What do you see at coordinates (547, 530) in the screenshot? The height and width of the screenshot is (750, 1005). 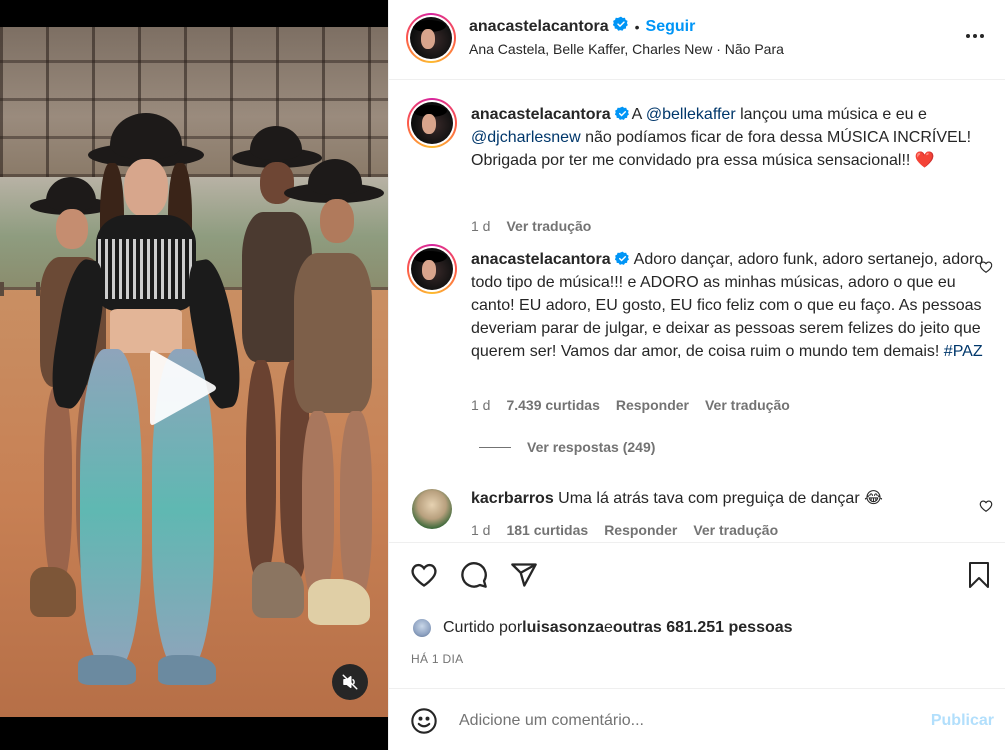 I see `comment-likes: 181 curtidas` at bounding box center [547, 530].